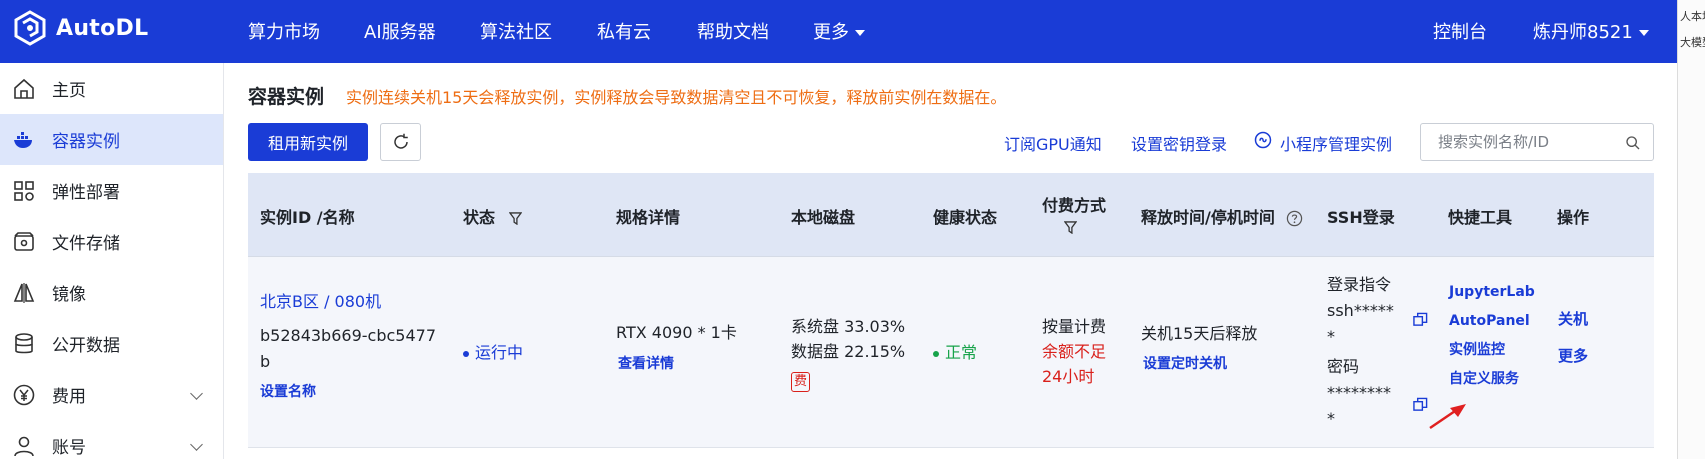 This screenshot has width=1705, height=471. Describe the element at coordinates (320, 301) in the screenshot. I see `instance-region-link: 北京B区 / 080机` at that location.